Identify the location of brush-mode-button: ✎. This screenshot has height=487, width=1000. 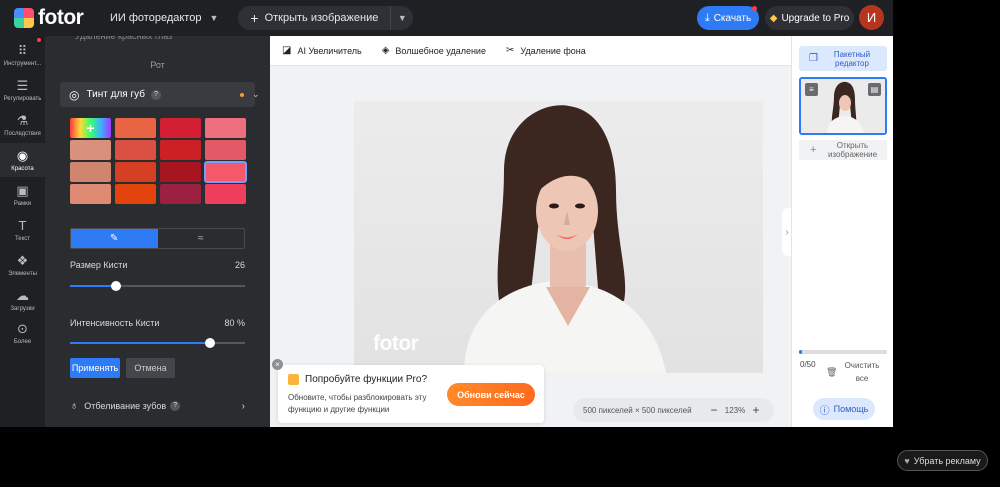
(114, 238).